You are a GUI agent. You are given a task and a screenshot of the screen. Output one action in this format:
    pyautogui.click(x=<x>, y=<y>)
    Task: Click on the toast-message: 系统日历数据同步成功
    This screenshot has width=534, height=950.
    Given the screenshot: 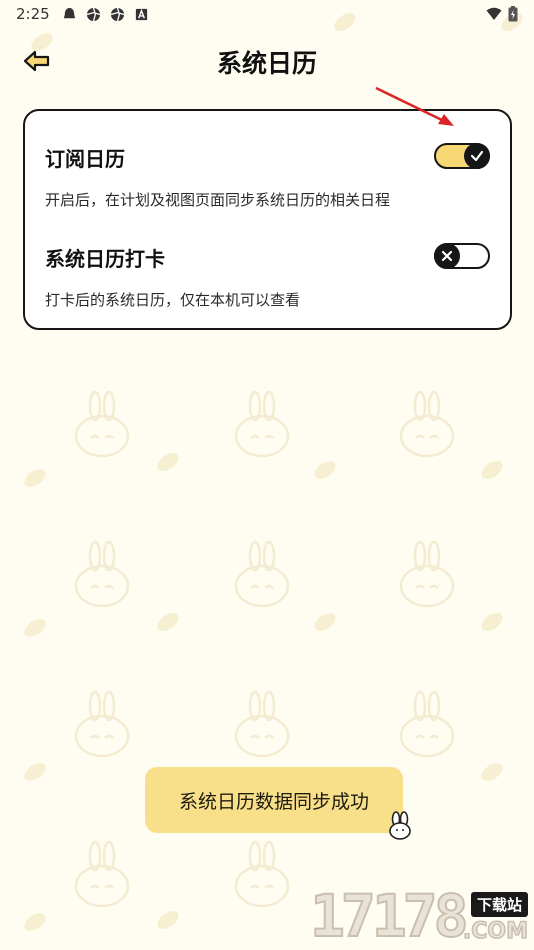 What is the action you would take?
    pyautogui.click(x=278, y=803)
    